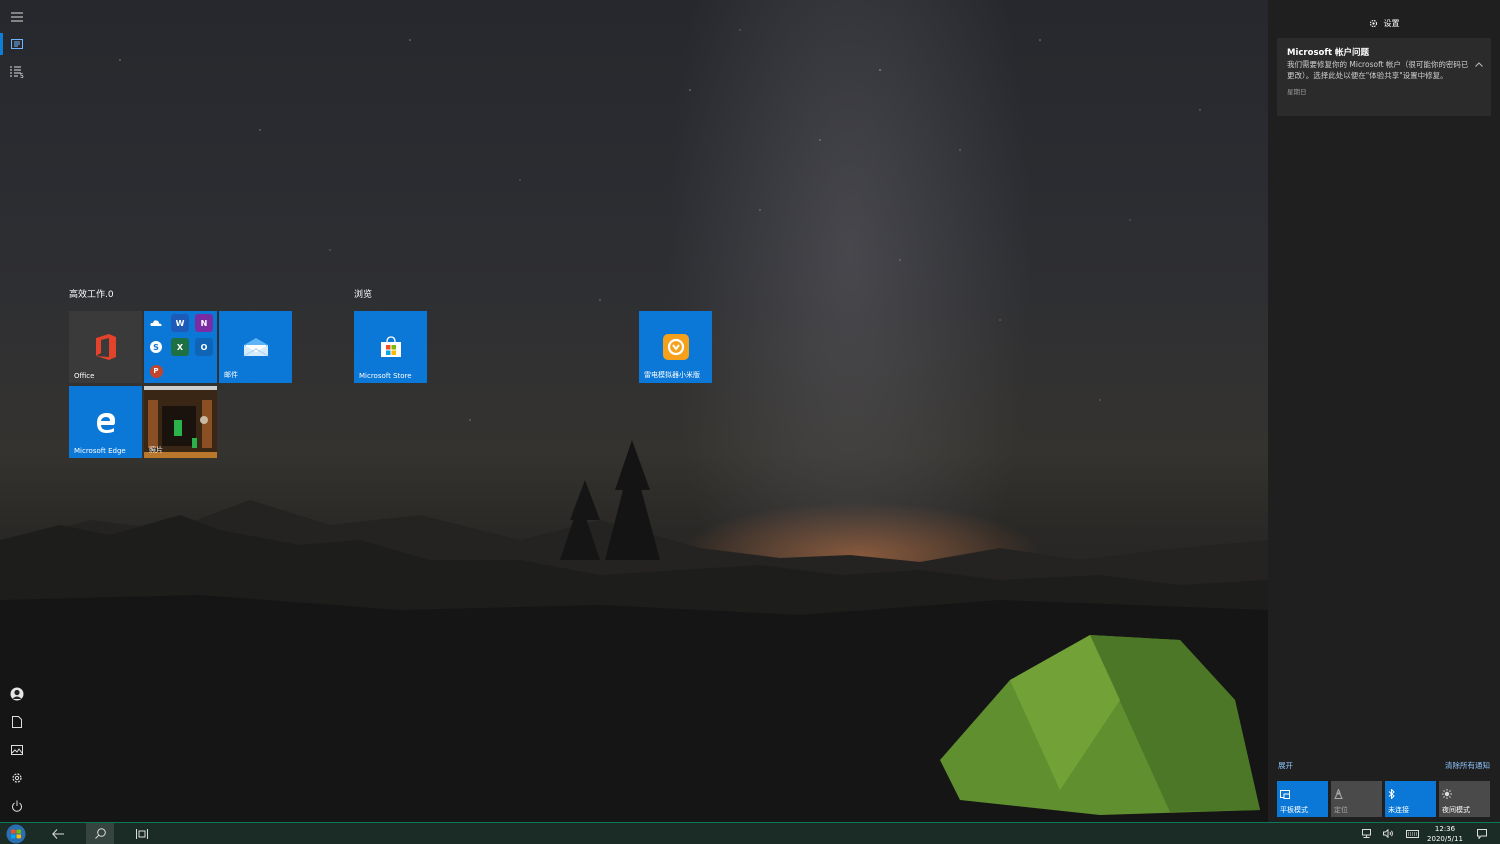 The width and height of the screenshot is (1500, 844). What do you see at coordinates (17, 17) in the screenshot?
I see `hamburger-menu-icon` at bounding box center [17, 17].